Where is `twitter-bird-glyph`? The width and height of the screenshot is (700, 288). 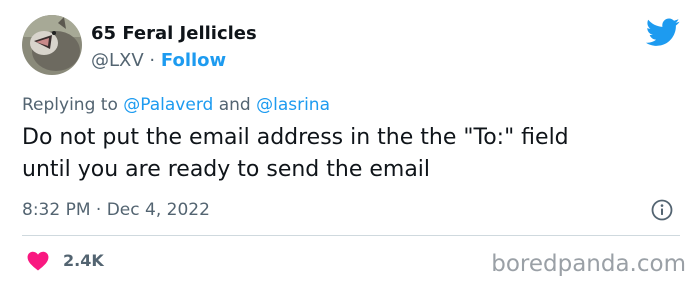
twitter-bird-glyph is located at coordinates (663, 32).